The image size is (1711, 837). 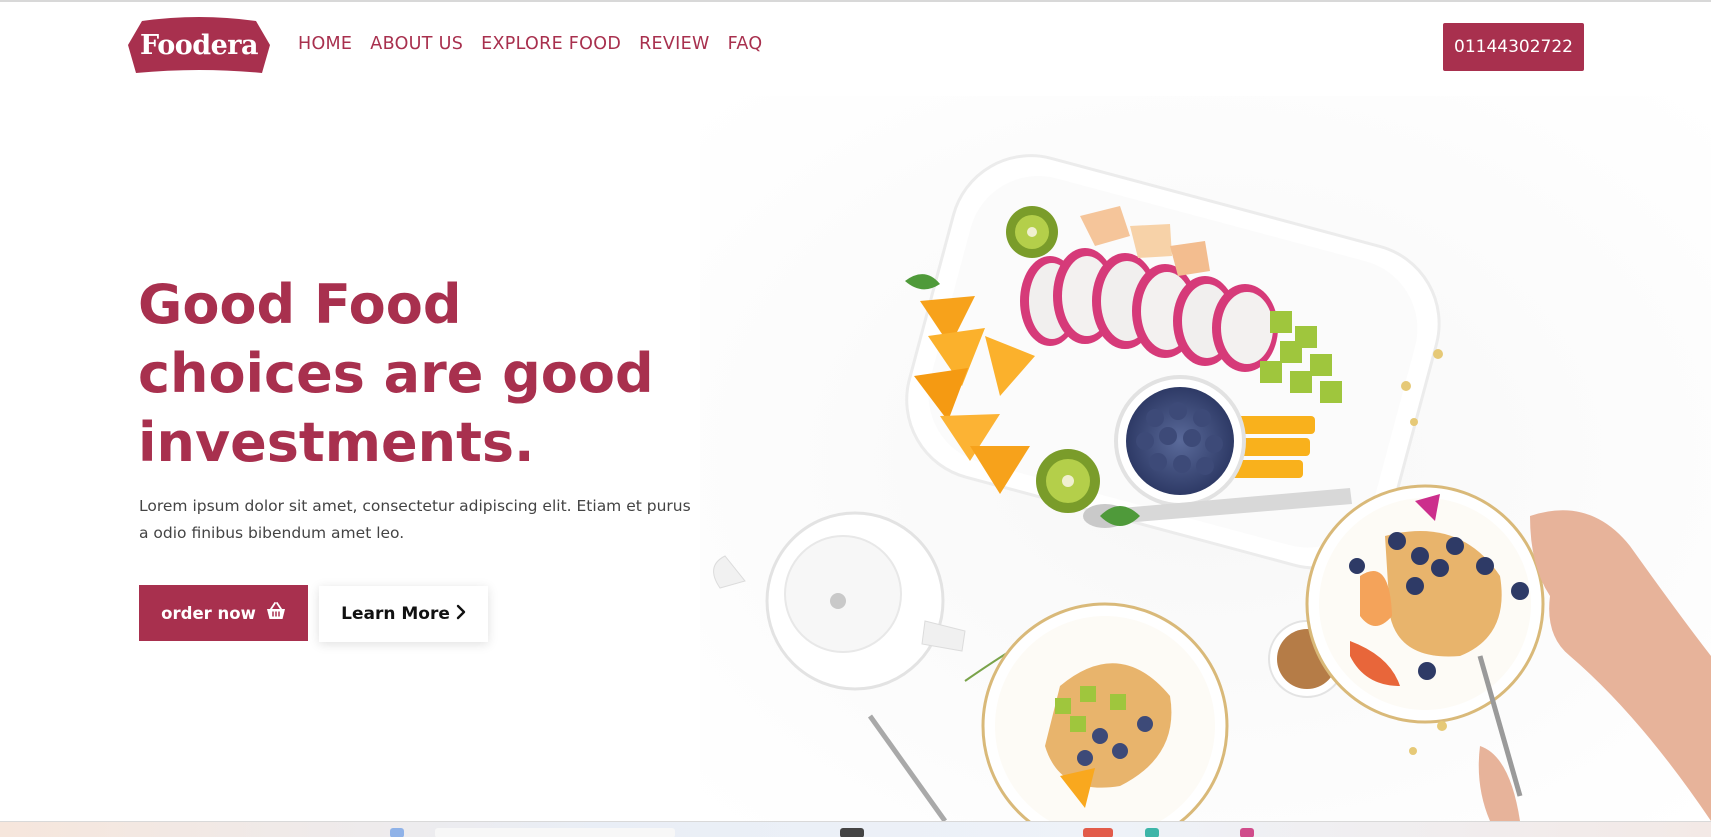 What do you see at coordinates (300, 304) in the screenshot?
I see `hero-title-line-1: Good Food` at bounding box center [300, 304].